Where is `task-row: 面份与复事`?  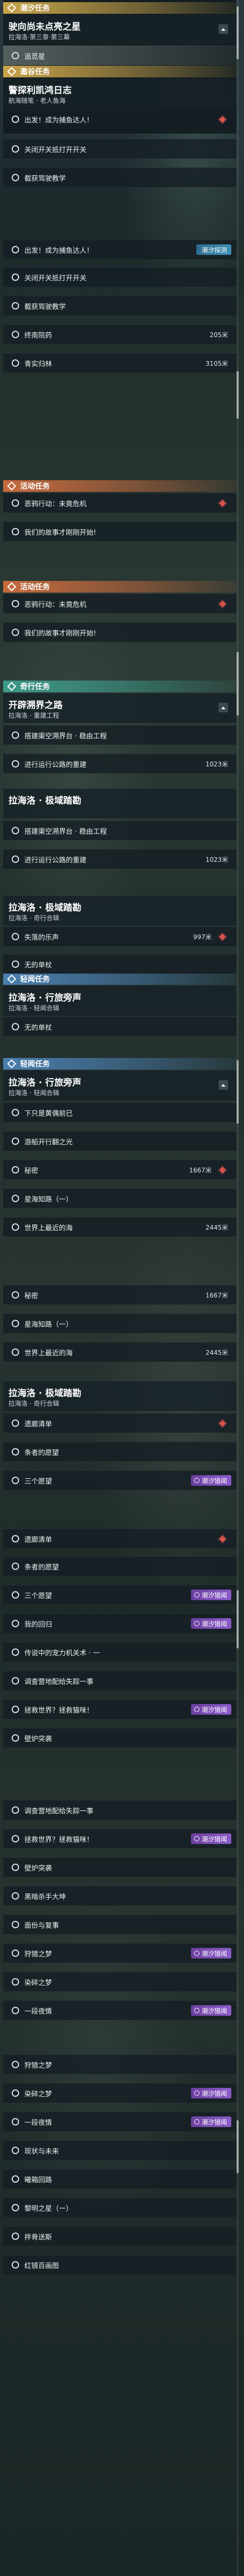 task-row: 面份与复事 is located at coordinates (120, 1924).